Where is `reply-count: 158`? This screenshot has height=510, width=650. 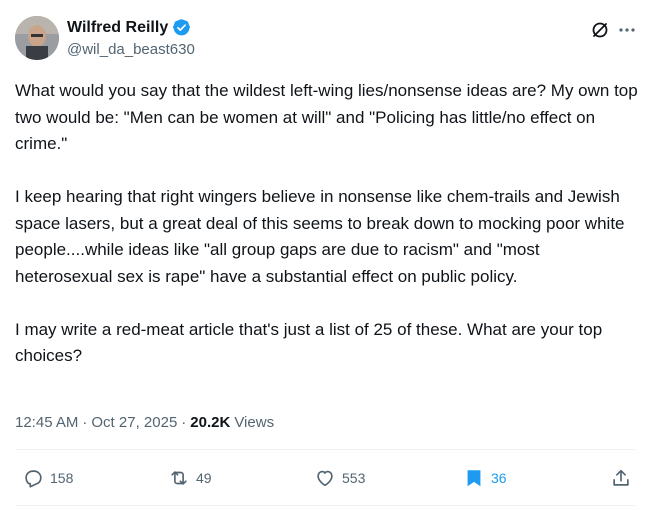 reply-count: 158 is located at coordinates (62, 478).